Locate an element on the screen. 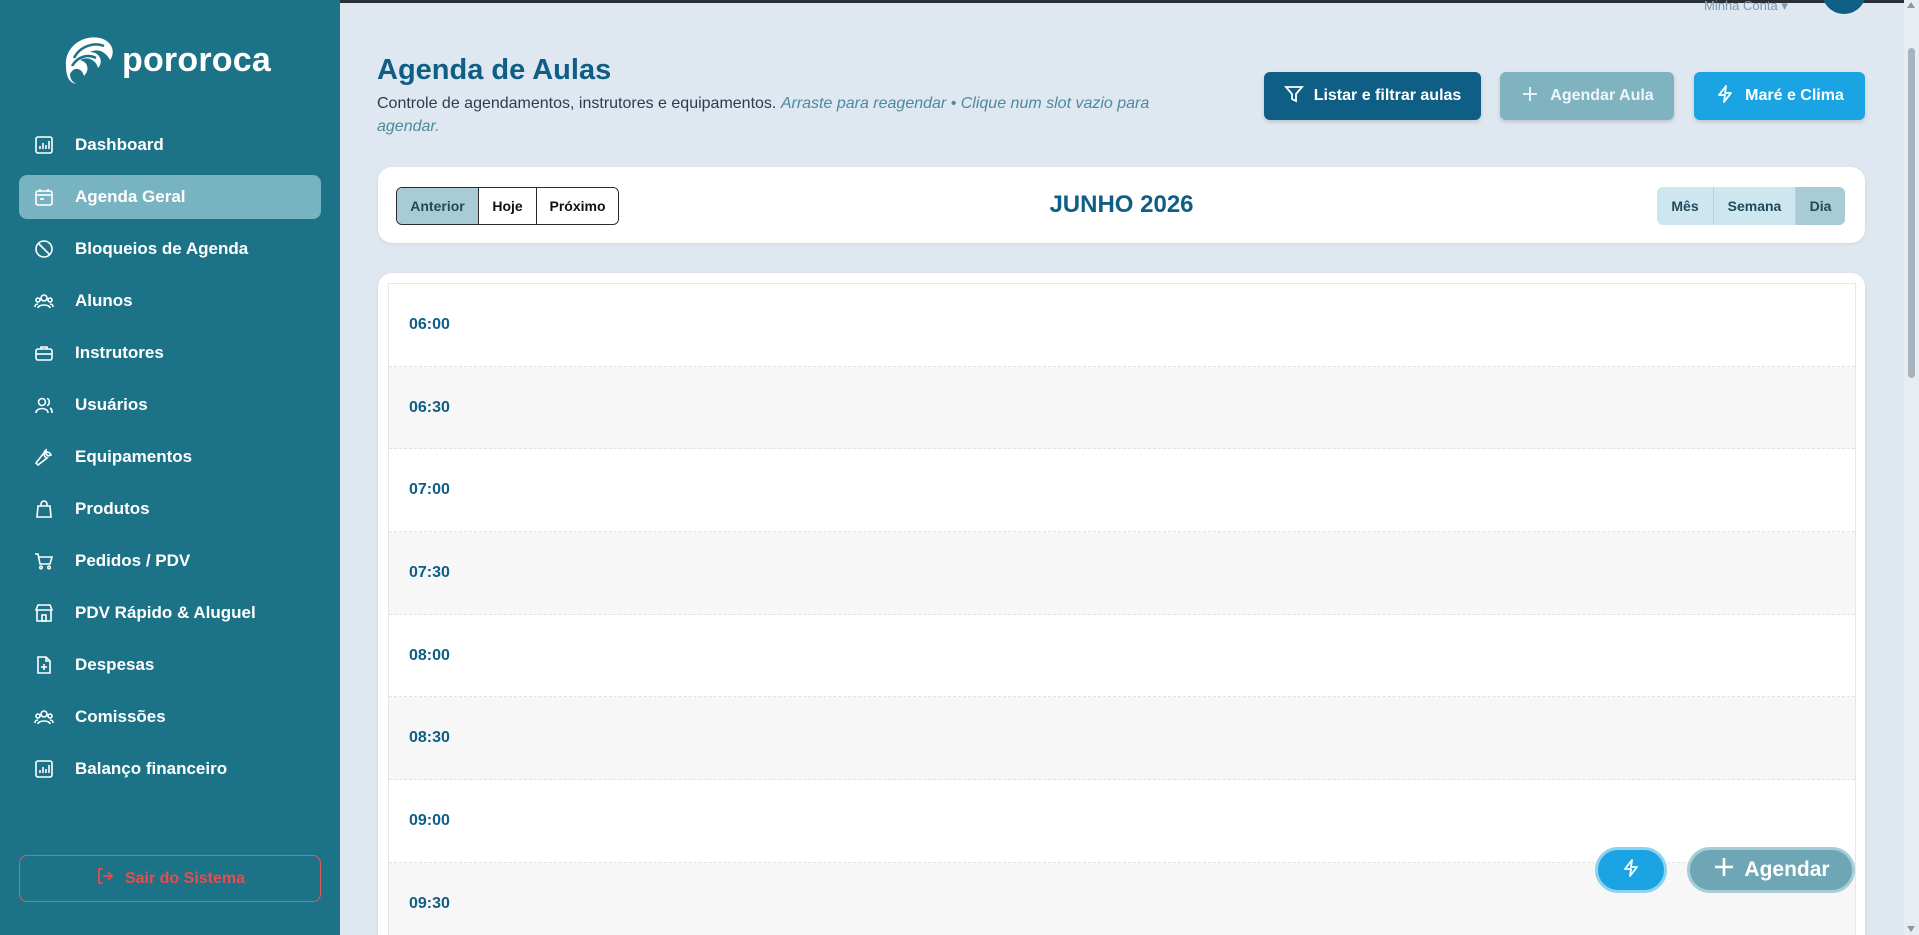 Image resolution: width=1919 pixels, height=935 pixels. sidebar-item-equipamentos: Equipamentos is located at coordinates (170, 457).